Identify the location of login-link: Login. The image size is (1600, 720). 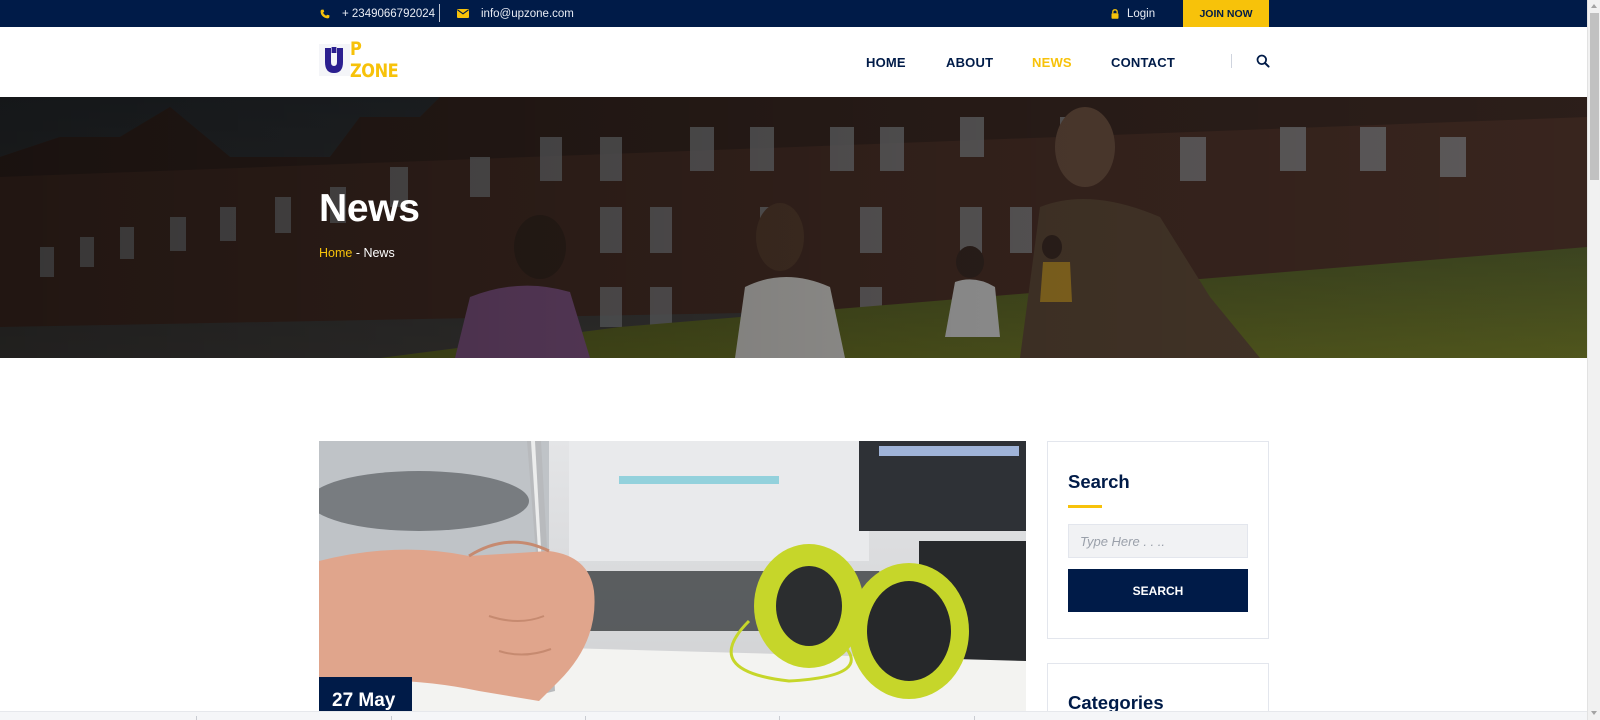
(1133, 13).